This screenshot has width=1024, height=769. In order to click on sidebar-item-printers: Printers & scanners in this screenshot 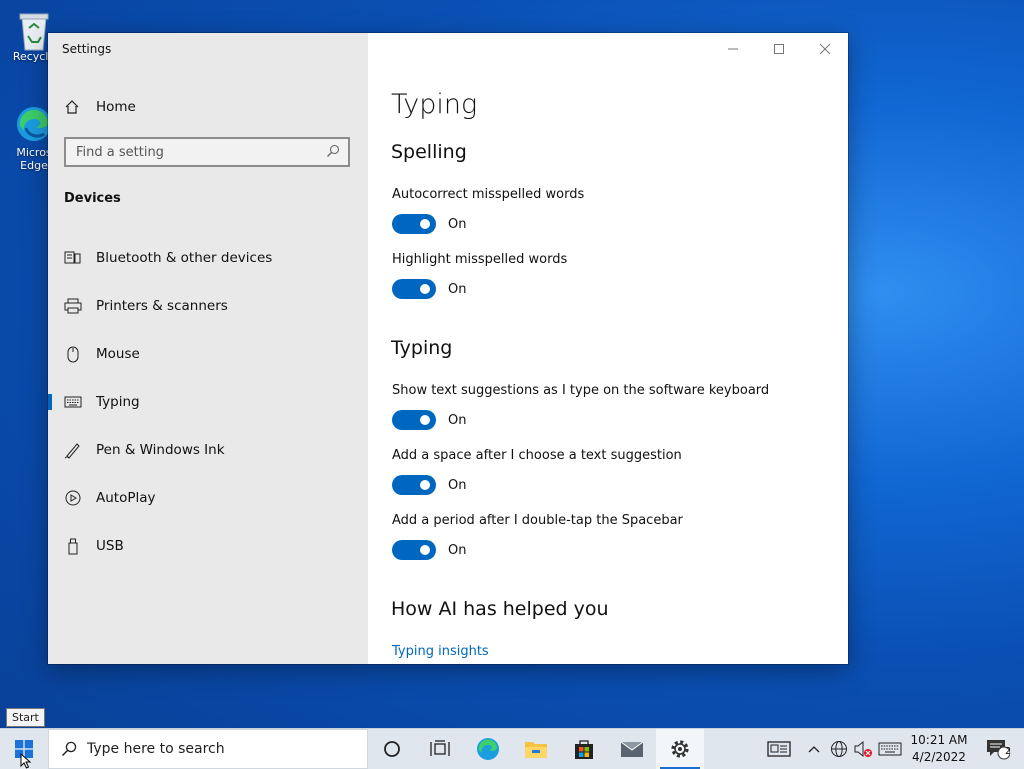, I will do `click(208, 306)`.